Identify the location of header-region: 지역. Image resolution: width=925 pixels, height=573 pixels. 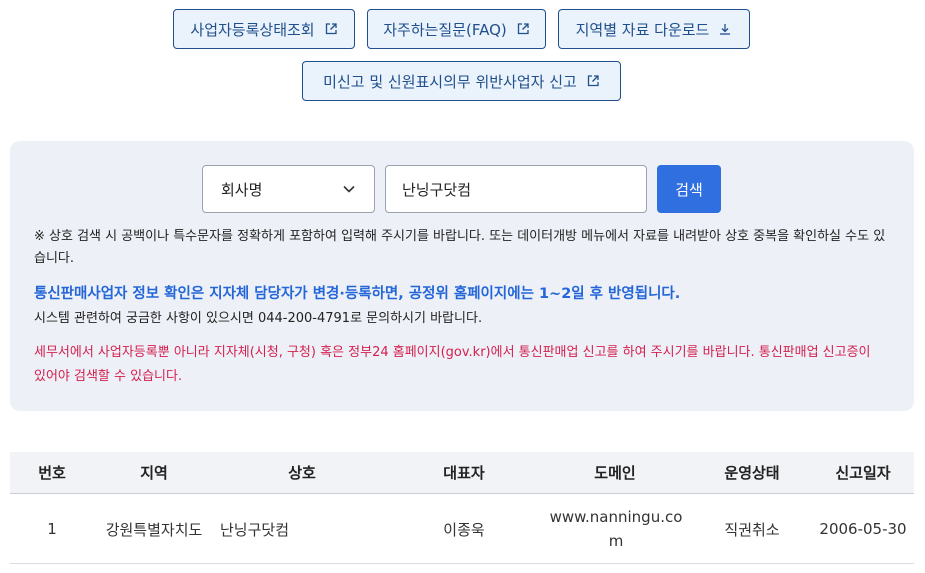
(154, 473).